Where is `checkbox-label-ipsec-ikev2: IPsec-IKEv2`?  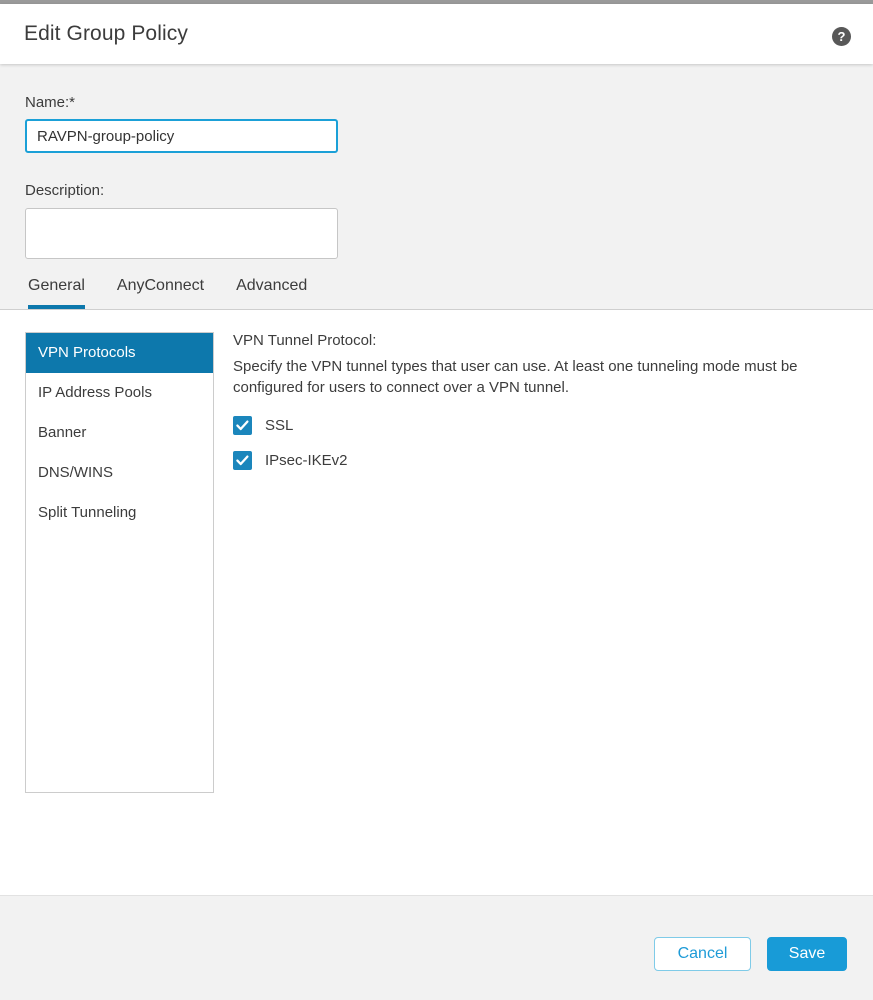
checkbox-label-ipsec-ikev2: IPsec-IKEv2 is located at coordinates (306, 460).